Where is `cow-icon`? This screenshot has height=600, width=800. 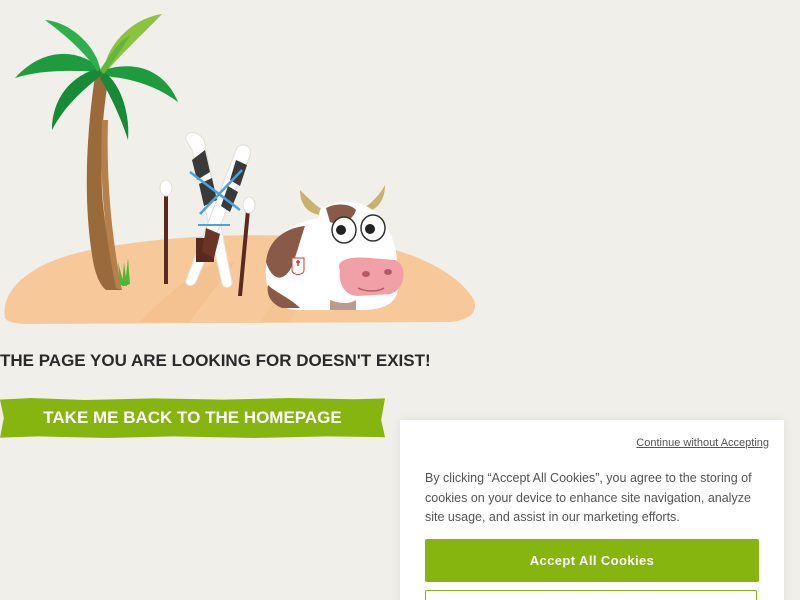
cow-icon is located at coordinates (334, 247).